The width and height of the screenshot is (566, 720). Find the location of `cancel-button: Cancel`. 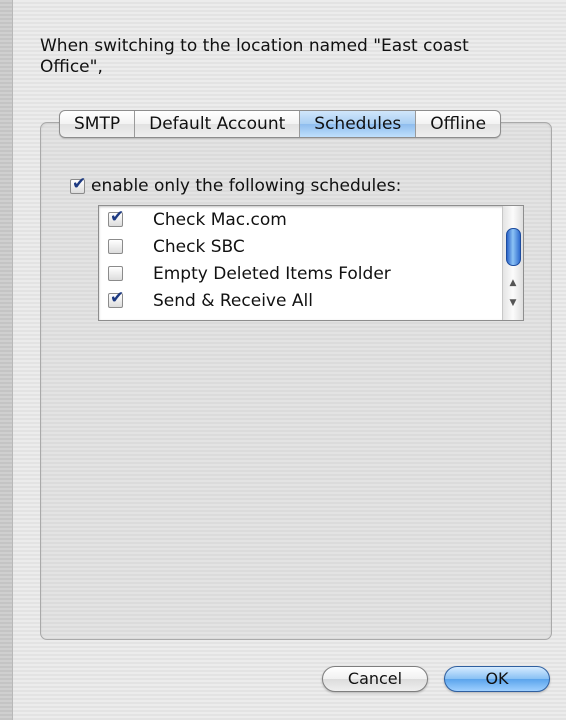

cancel-button: Cancel is located at coordinates (375, 679).